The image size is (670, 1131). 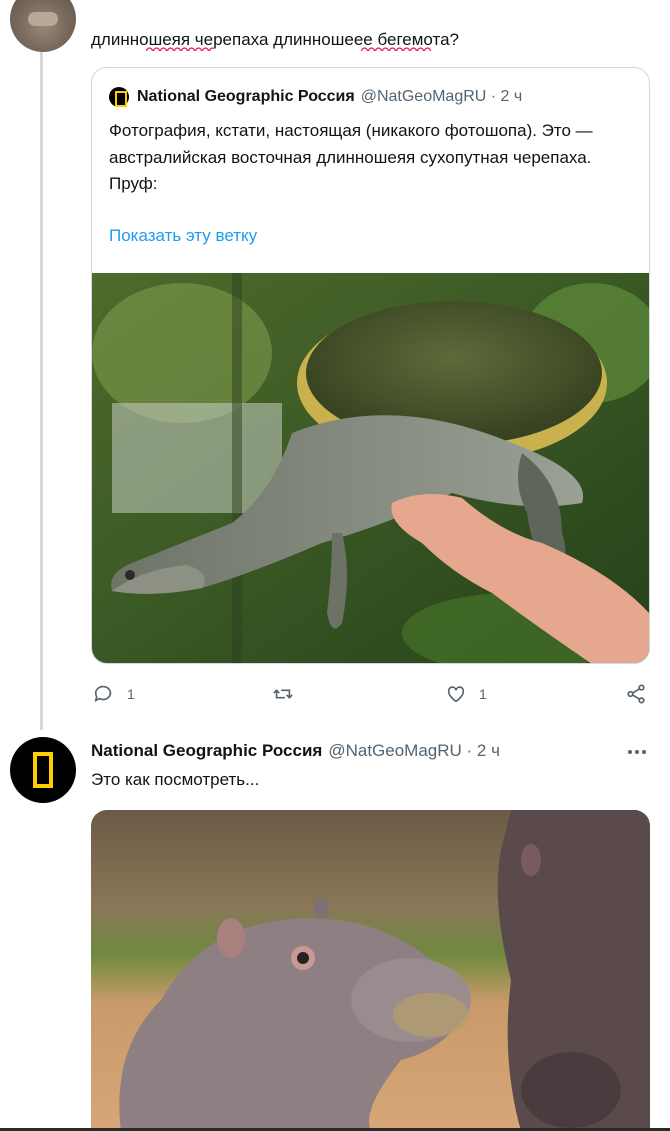 What do you see at coordinates (441, 96) in the screenshot?
I see `quoted-handle-time: @NatGeoMagRU · 2 ч` at bounding box center [441, 96].